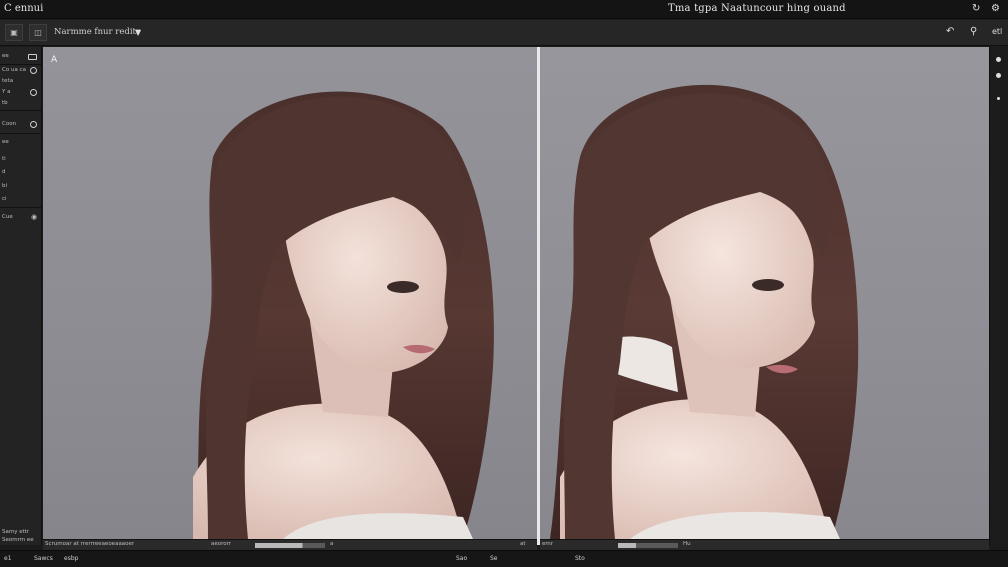 This screenshot has width=1008, height=567. What do you see at coordinates (998, 296) in the screenshot?
I see `right-panel` at bounding box center [998, 296].